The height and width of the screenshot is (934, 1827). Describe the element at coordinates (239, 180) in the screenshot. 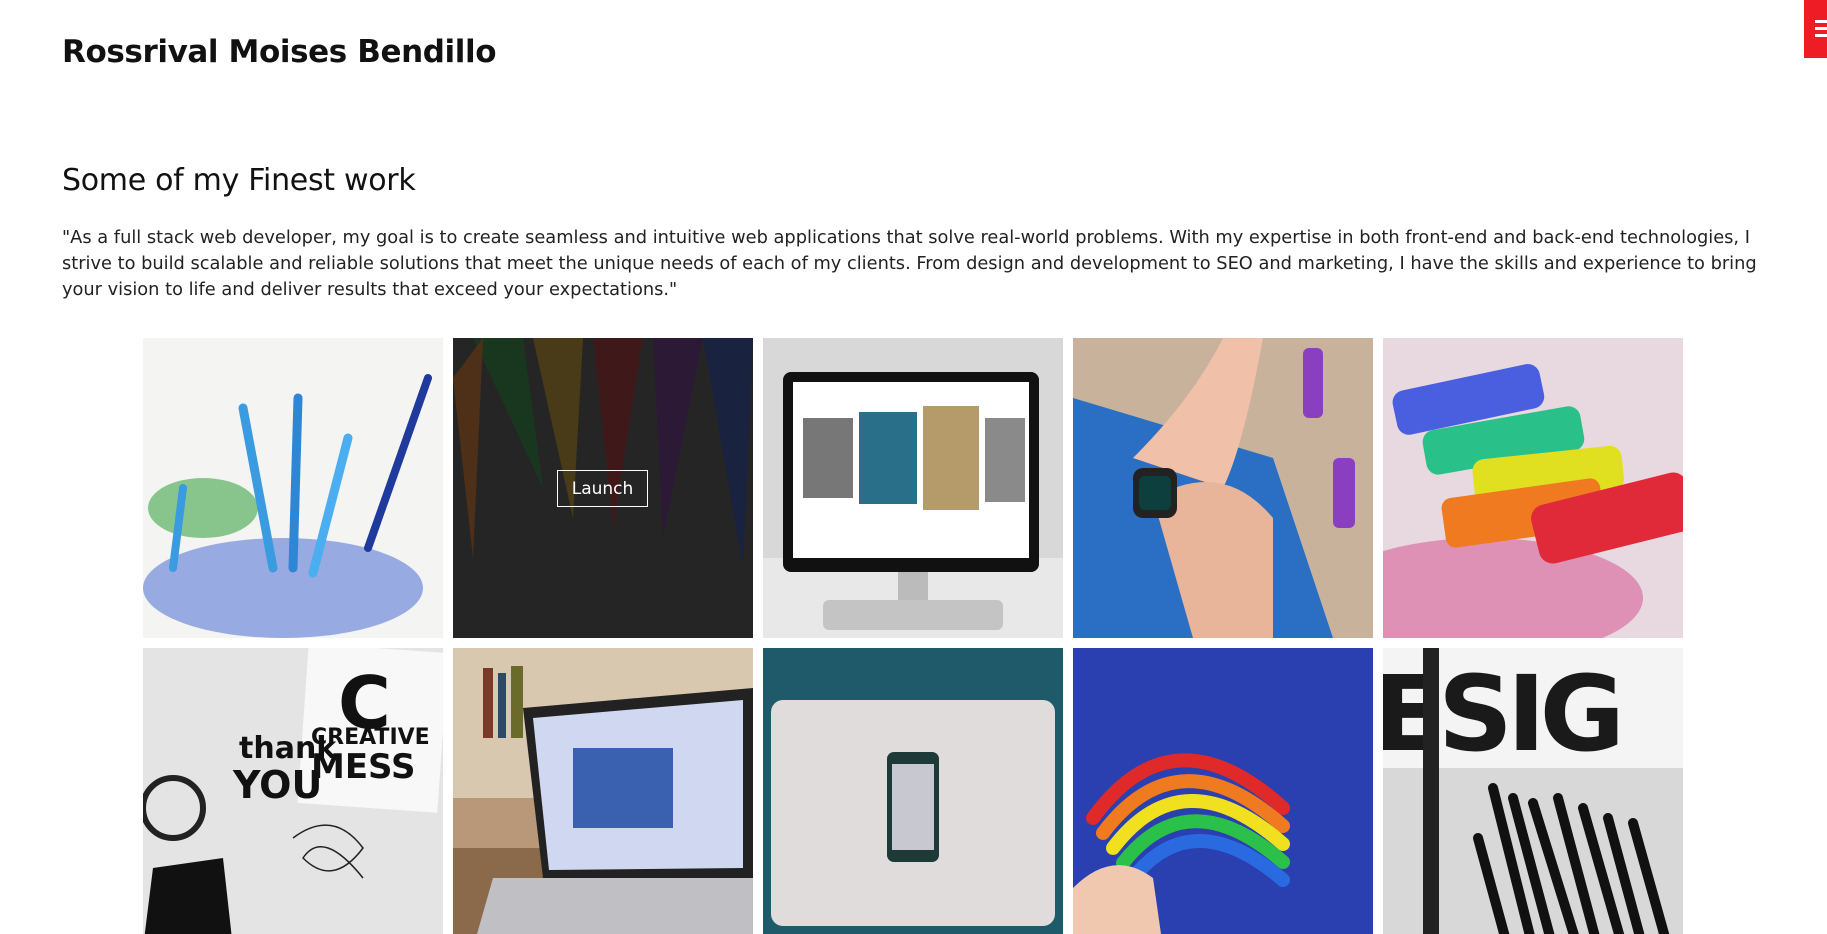

I see `section-heading: Some of my Finest work` at that location.